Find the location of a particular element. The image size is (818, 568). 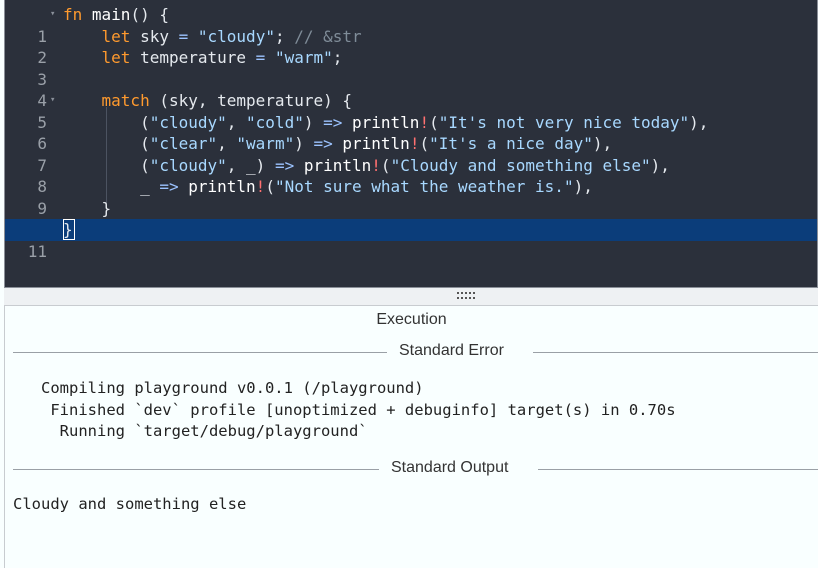

stderr-header: Standard Error is located at coordinates (415, 352).